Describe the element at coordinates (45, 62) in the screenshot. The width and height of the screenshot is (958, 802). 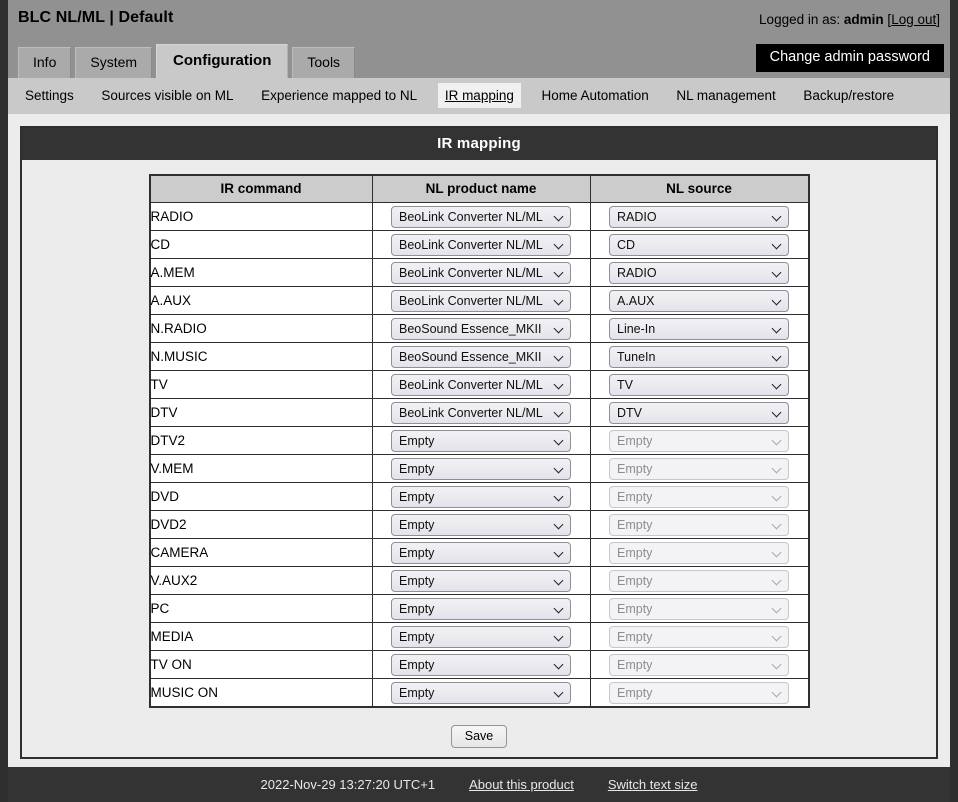
I see `tab-info: Info` at that location.